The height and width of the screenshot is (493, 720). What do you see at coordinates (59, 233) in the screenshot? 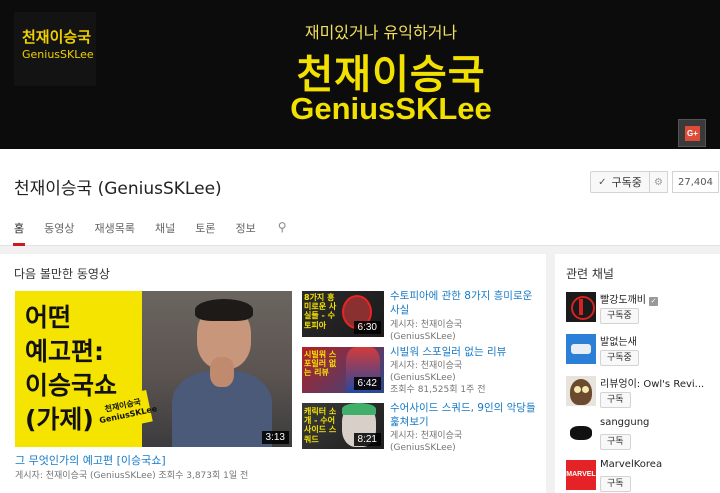
I see `tab-videos: 동영상` at bounding box center [59, 233].